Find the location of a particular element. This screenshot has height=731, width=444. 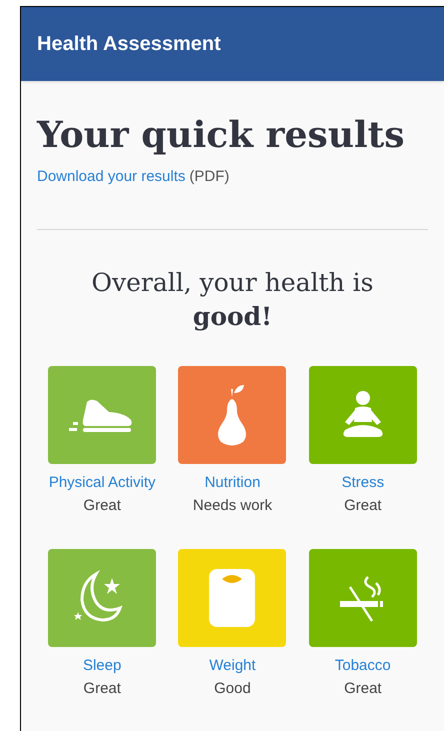

category-link: Physical Activity is located at coordinates (102, 483).